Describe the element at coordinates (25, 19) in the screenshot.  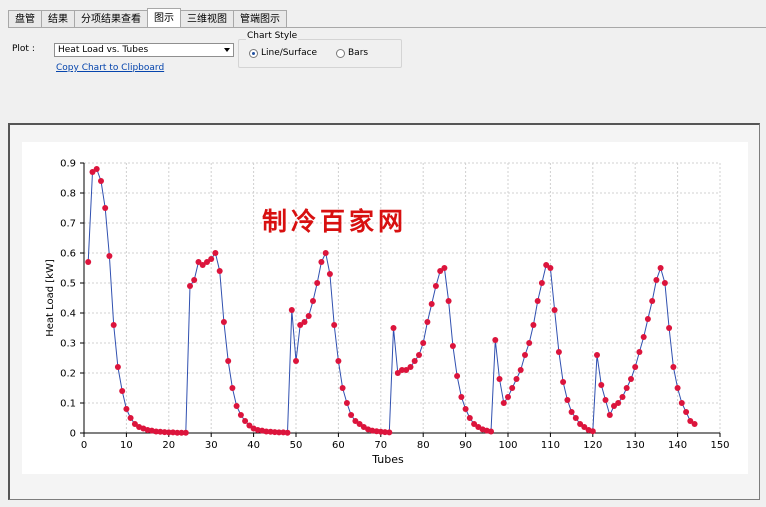
I see `tab-0: 盘管` at that location.